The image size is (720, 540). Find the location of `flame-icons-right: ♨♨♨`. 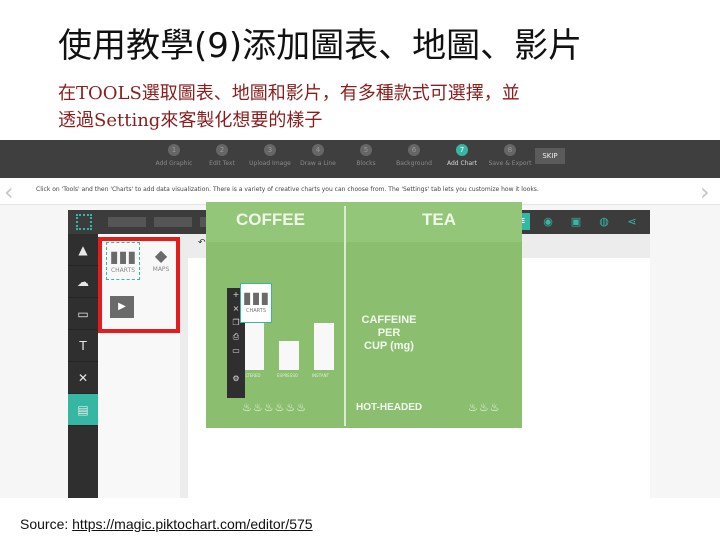

flame-icons-right: ♨♨♨ is located at coordinates (484, 407).